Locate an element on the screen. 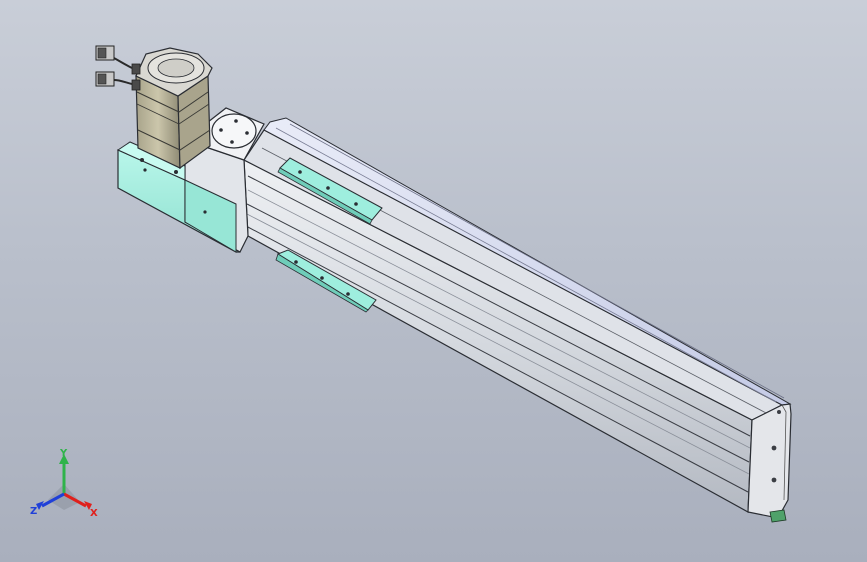 The width and height of the screenshot is (867, 562). x-axis-label: X is located at coordinates (94, 513).